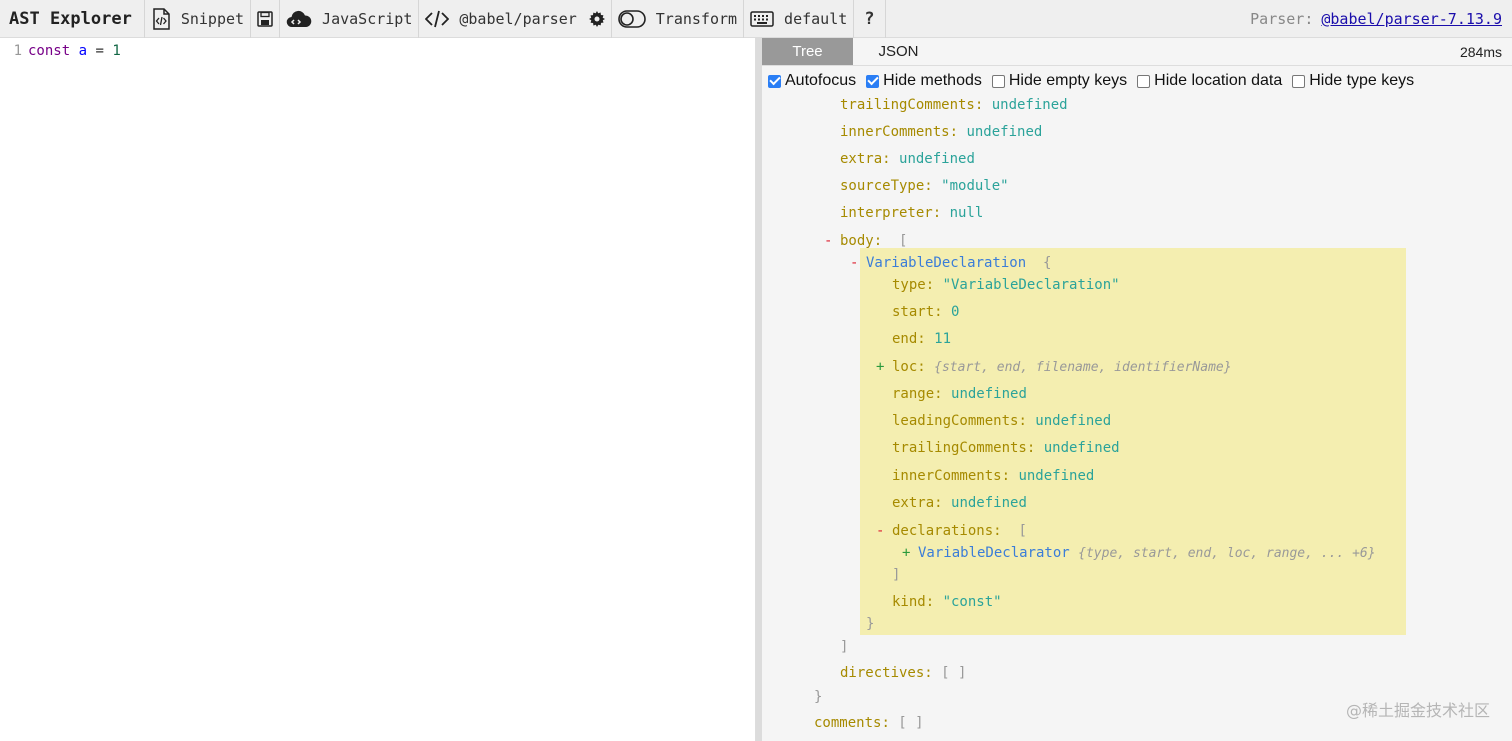 The height and width of the screenshot is (741, 1512). Describe the element at coordinates (807, 51) in the screenshot. I see `tab-tree: Tree` at that location.